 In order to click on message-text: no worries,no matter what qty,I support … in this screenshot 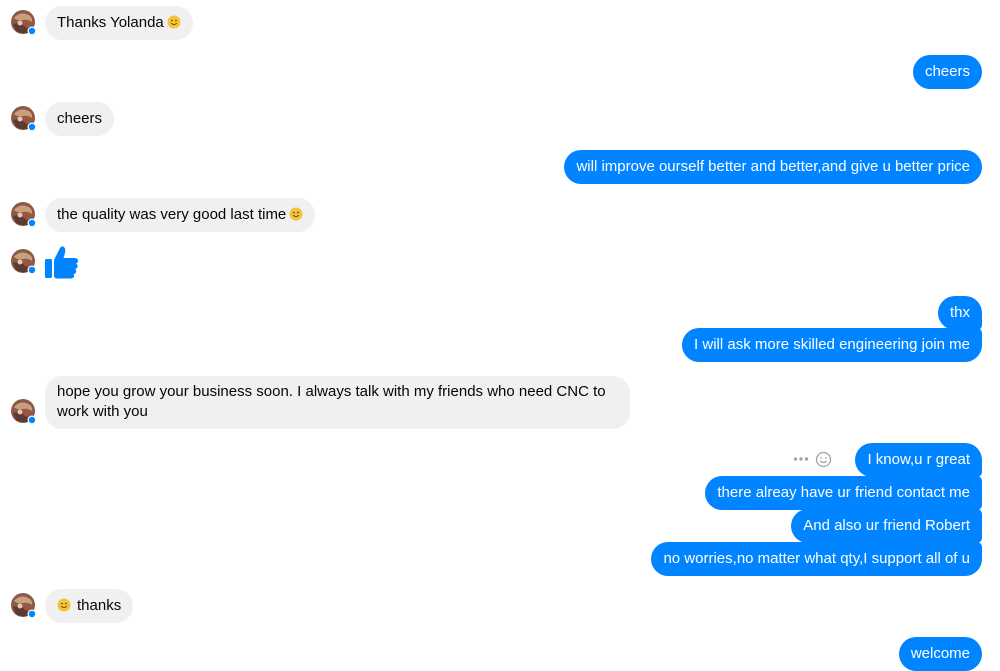, I will do `click(816, 558)`.